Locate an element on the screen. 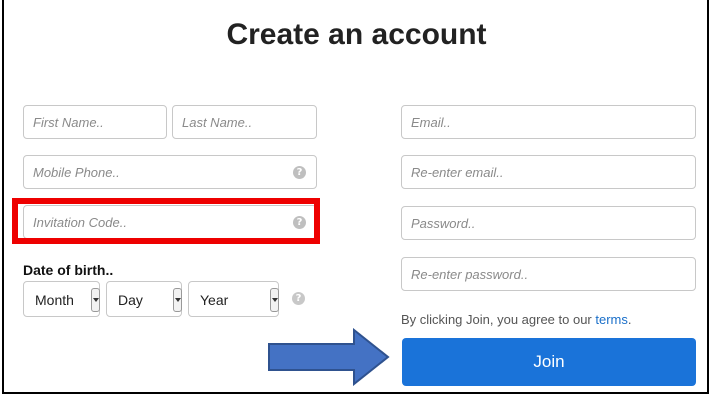 The width and height of the screenshot is (713, 396). password-placeholder: Password.. is located at coordinates (443, 223).